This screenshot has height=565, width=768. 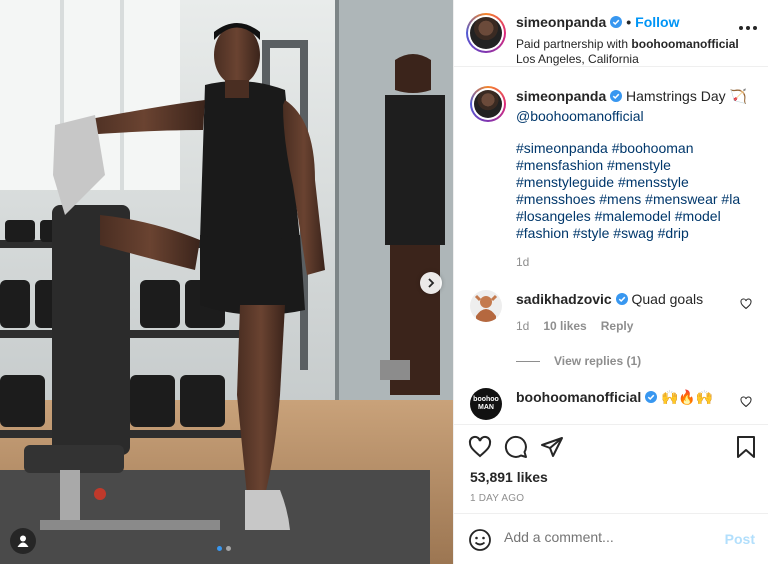 I want to click on comment-avatar: boohoo MAN, so click(x=486, y=404).